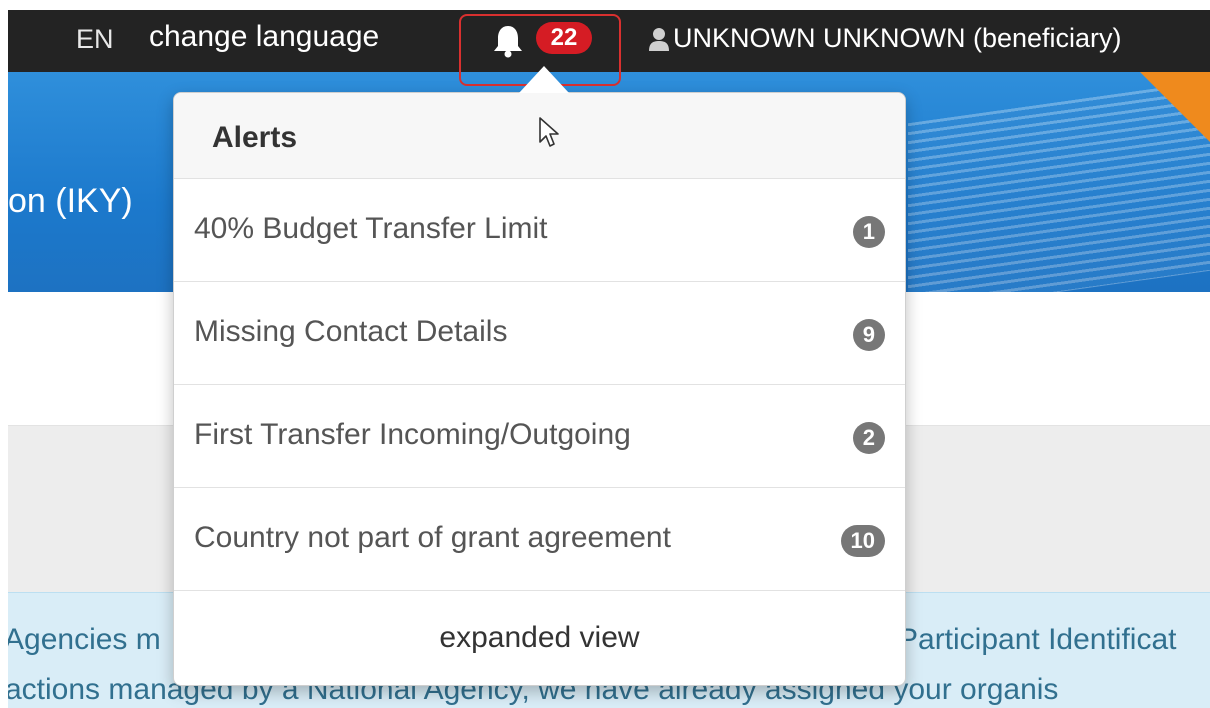 This screenshot has height=708, width=1210. What do you see at coordinates (897, 38) in the screenshot?
I see `user-menu: UNKNOWN UNKNOWN (beneficiary)` at bounding box center [897, 38].